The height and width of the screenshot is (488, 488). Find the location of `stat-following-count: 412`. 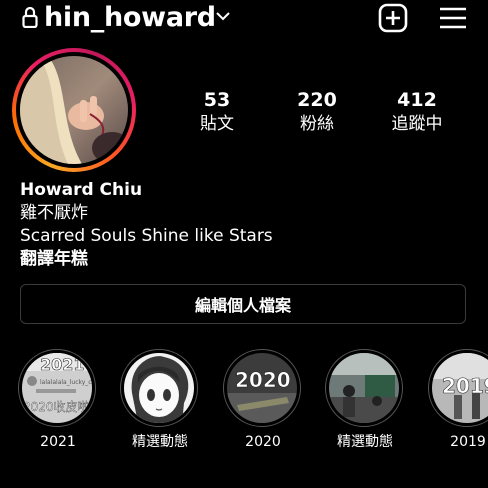

stat-following-count: 412 is located at coordinates (417, 100).